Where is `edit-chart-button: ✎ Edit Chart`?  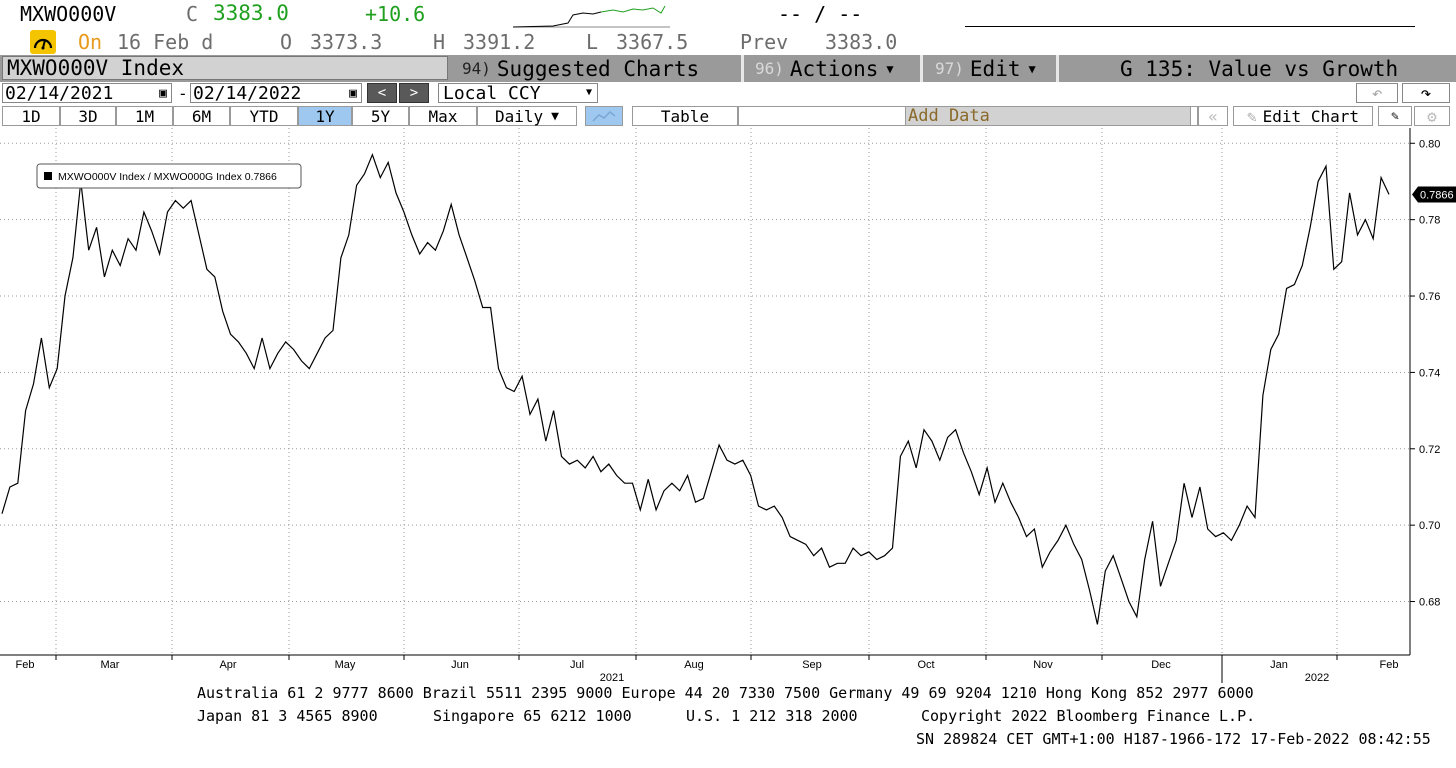
edit-chart-button: ✎ Edit Chart is located at coordinates (1303, 116).